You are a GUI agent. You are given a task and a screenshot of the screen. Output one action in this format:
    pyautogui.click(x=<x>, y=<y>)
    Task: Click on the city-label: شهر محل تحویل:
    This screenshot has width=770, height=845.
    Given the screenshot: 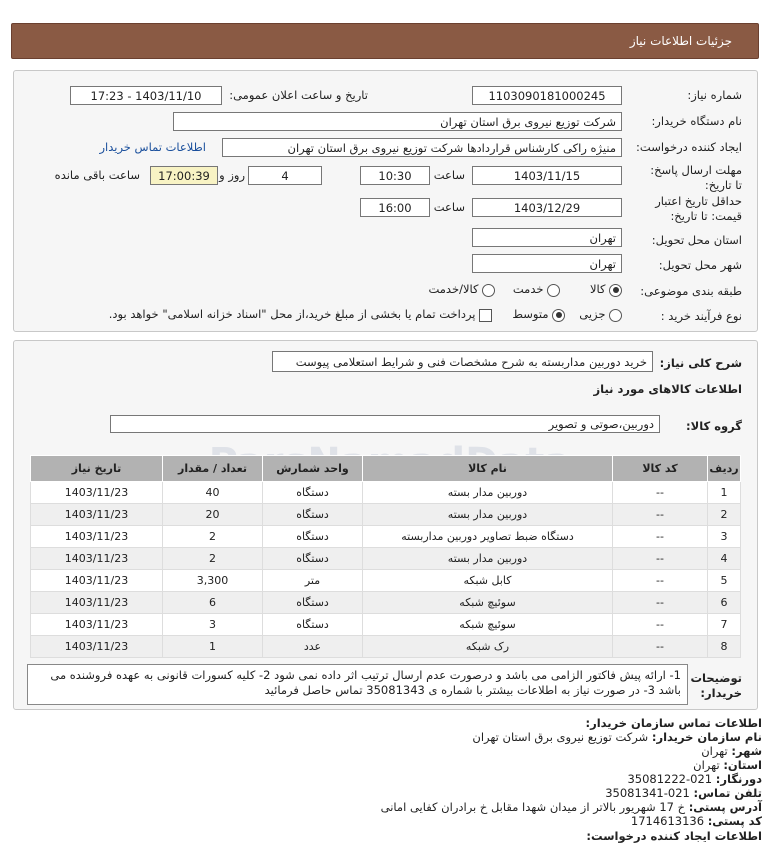 What is the action you would take?
    pyautogui.click(x=700, y=265)
    